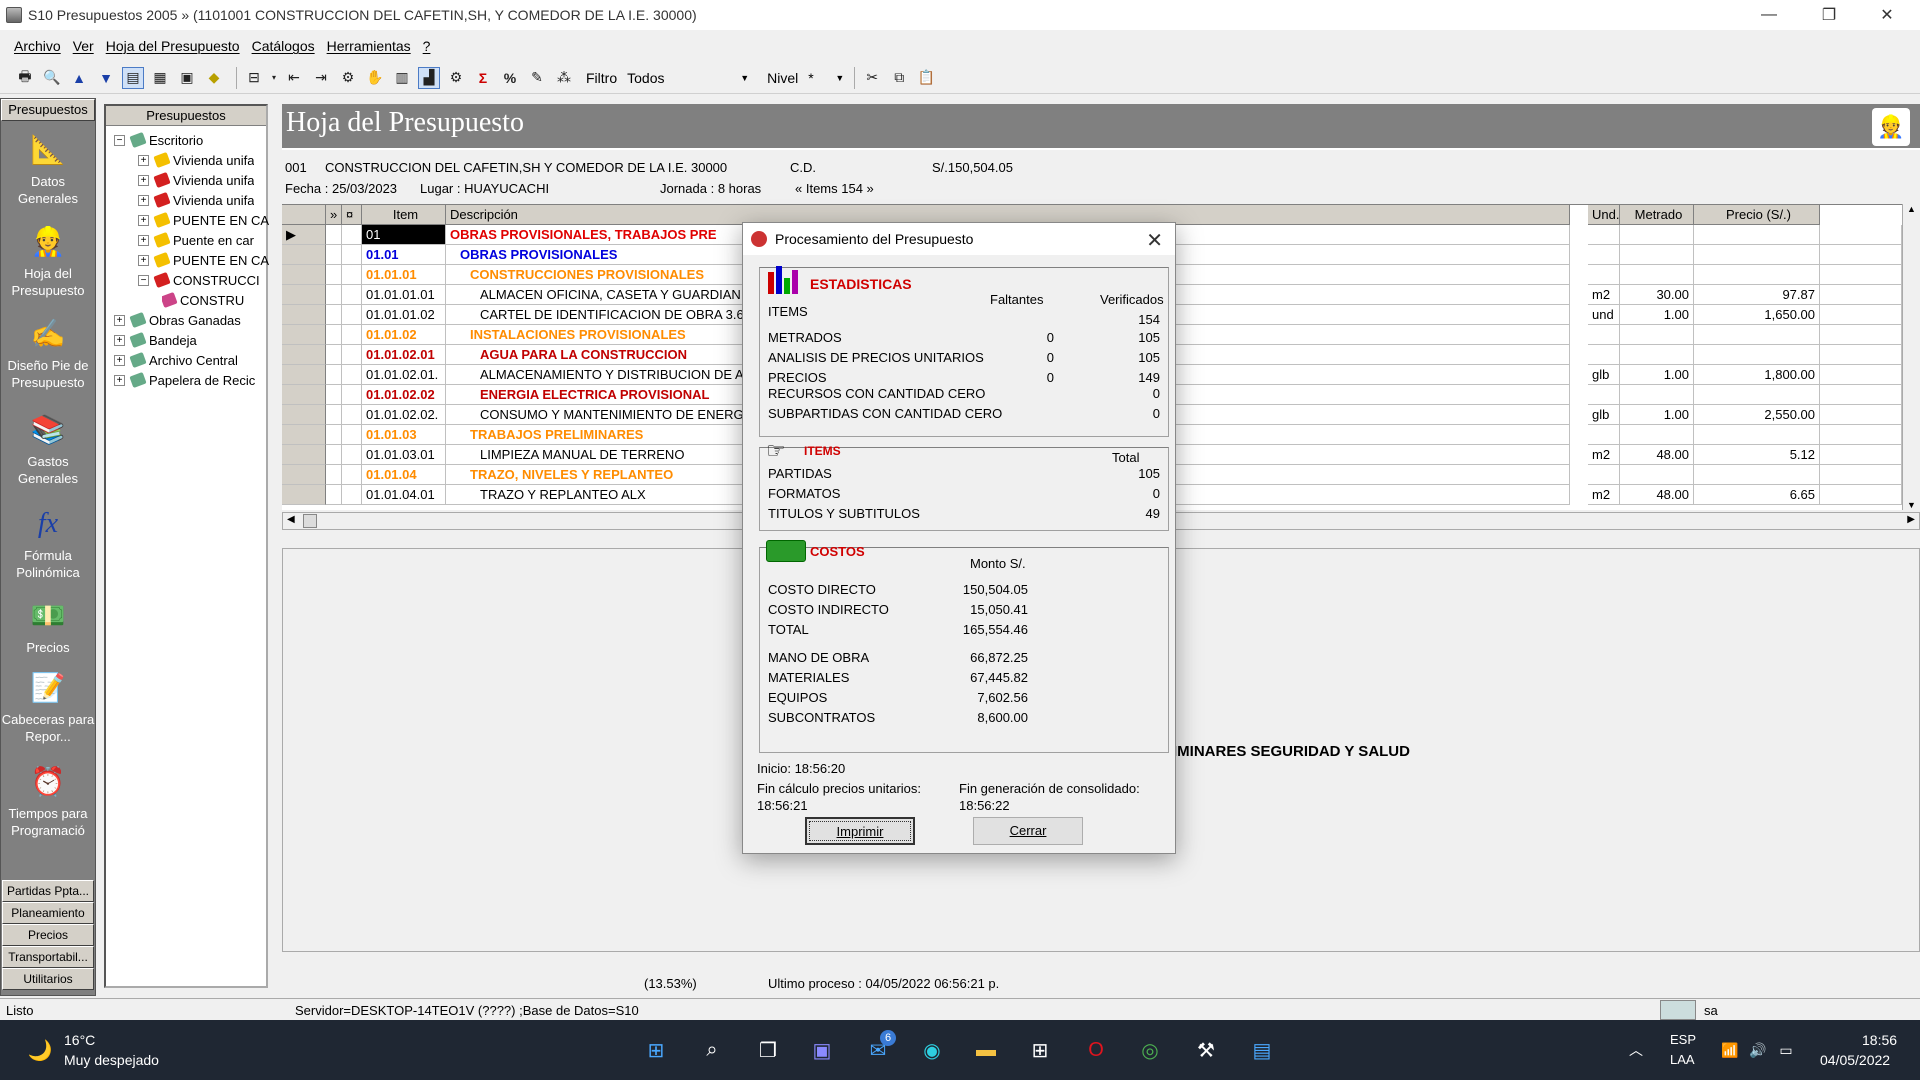  Describe the element at coordinates (37, 46) in the screenshot. I see `menu-archivo: Archivo` at that location.